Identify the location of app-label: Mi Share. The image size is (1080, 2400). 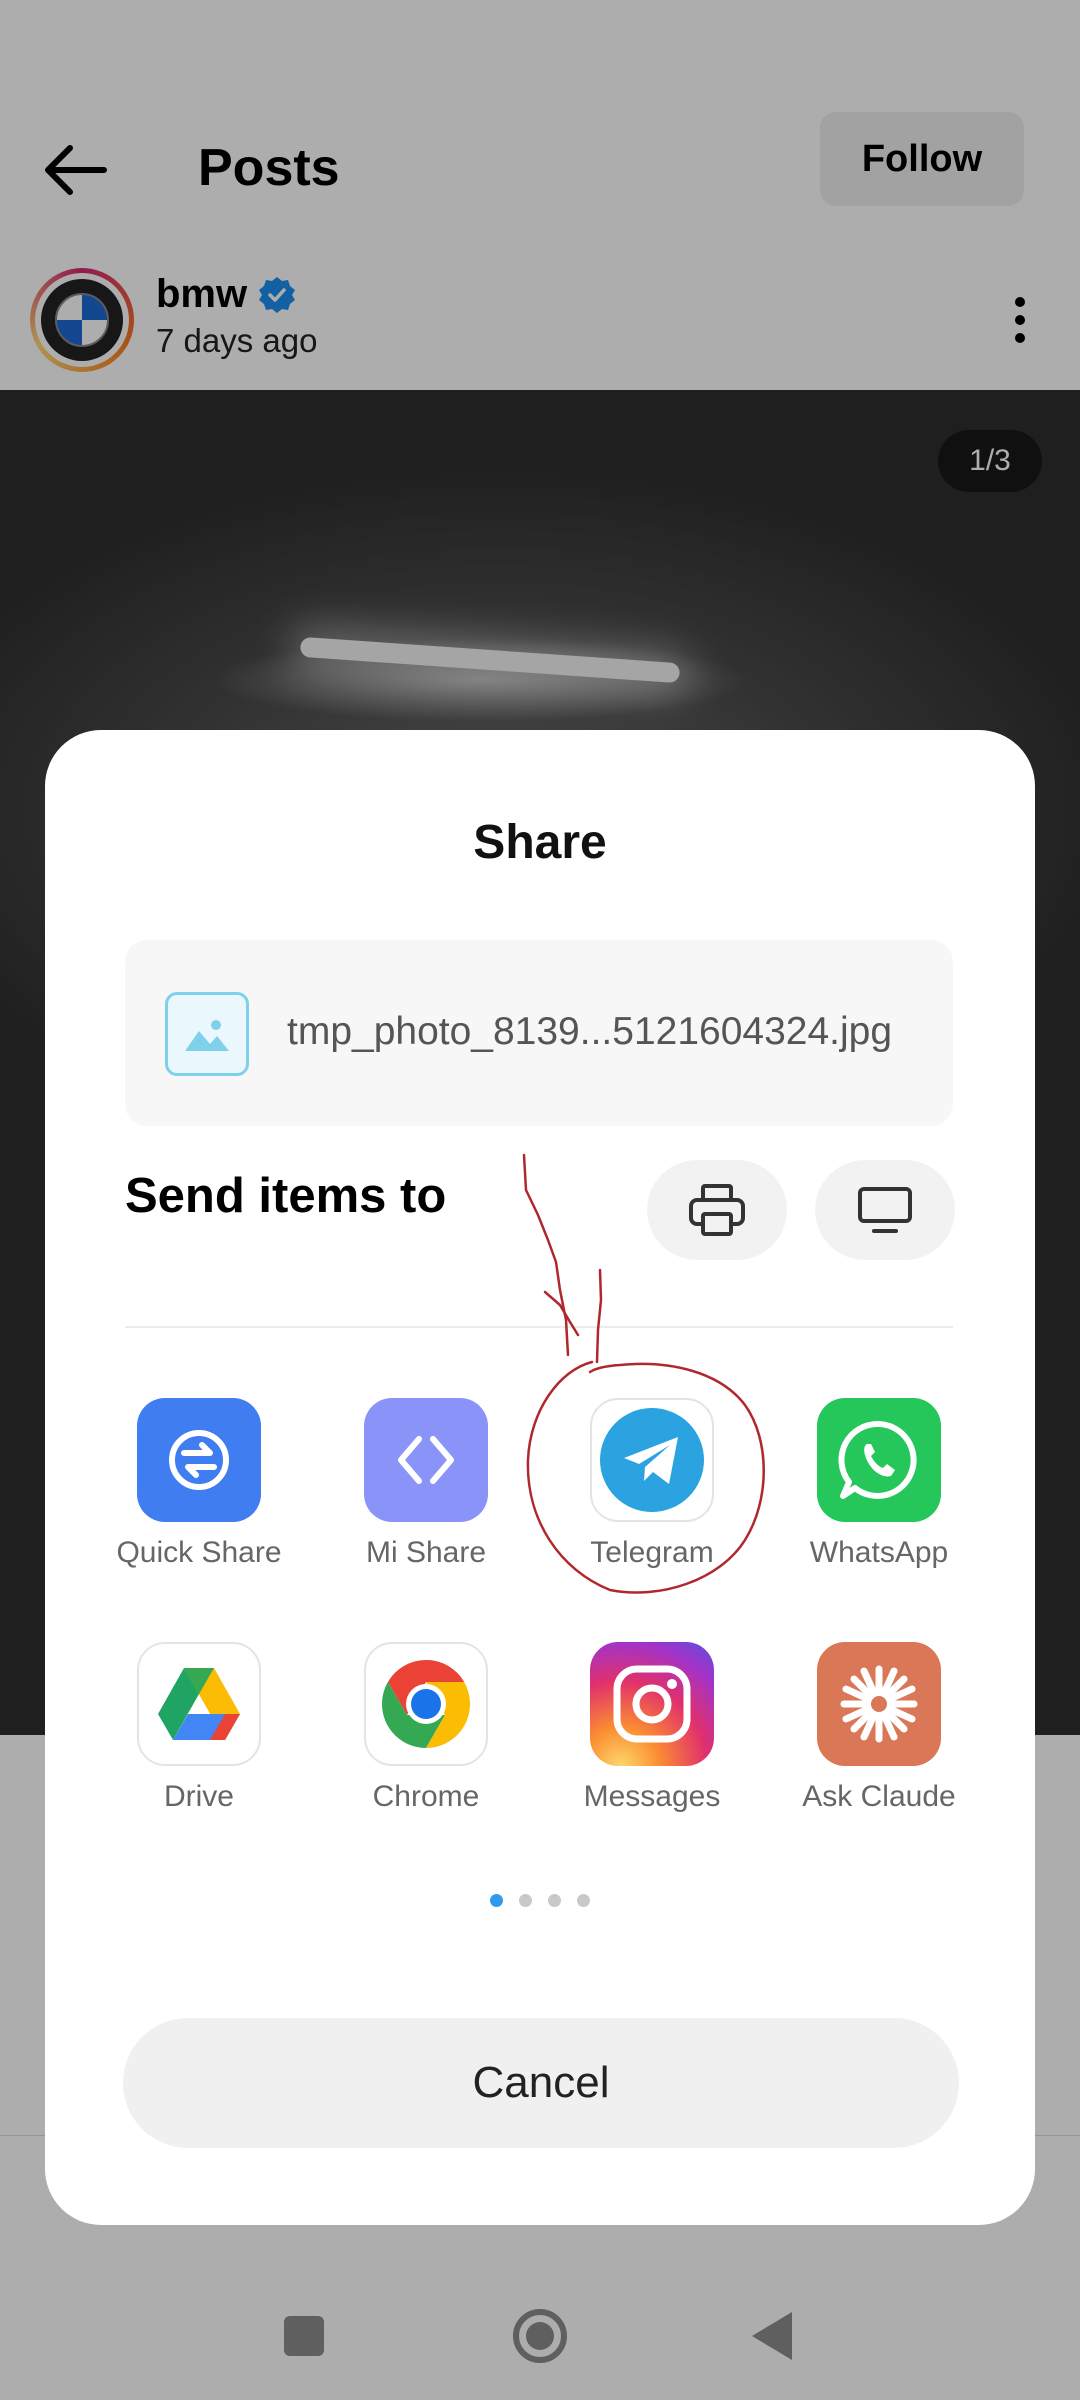
(426, 1552).